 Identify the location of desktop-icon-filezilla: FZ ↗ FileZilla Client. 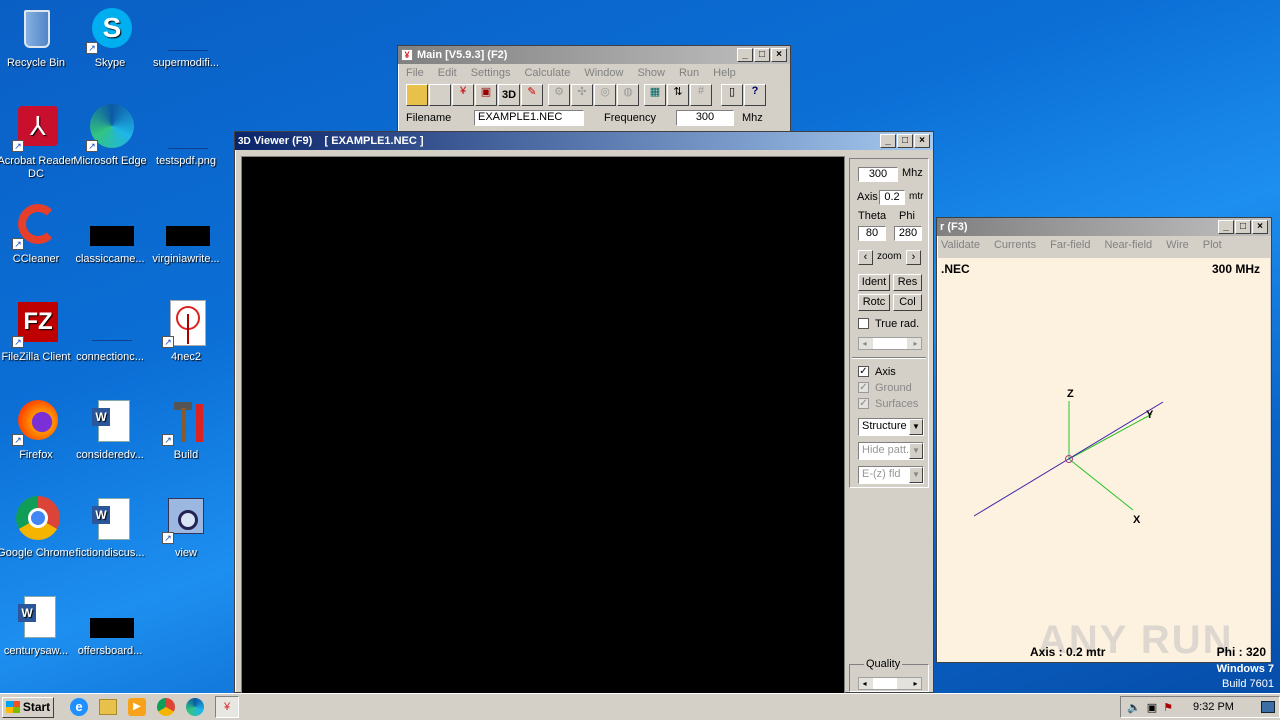
(38, 332).